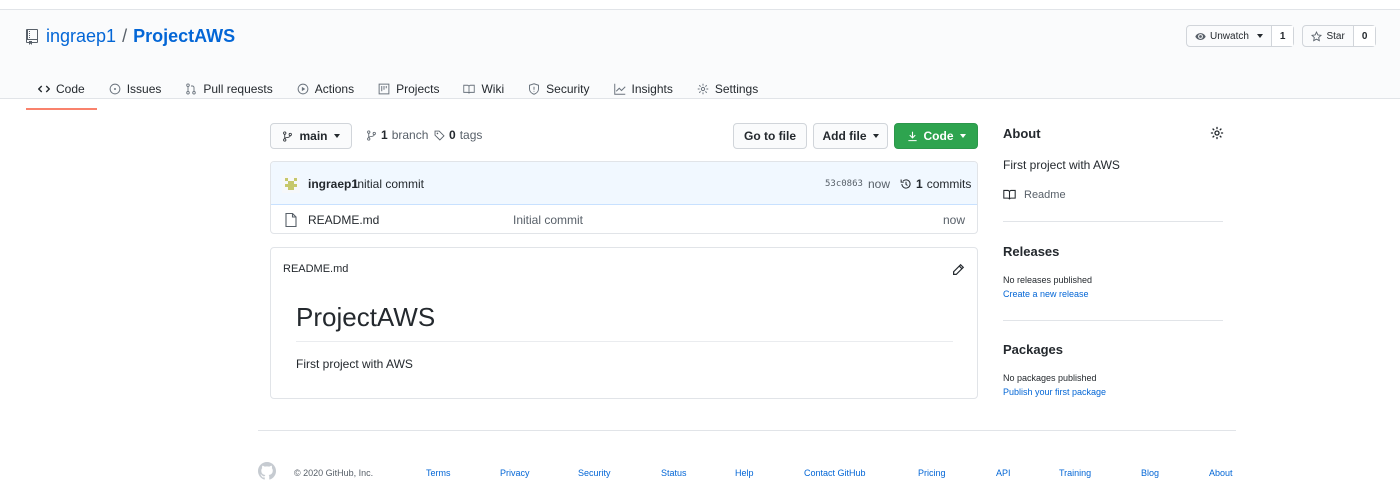  I want to click on tab-issues: Issues, so click(135, 89).